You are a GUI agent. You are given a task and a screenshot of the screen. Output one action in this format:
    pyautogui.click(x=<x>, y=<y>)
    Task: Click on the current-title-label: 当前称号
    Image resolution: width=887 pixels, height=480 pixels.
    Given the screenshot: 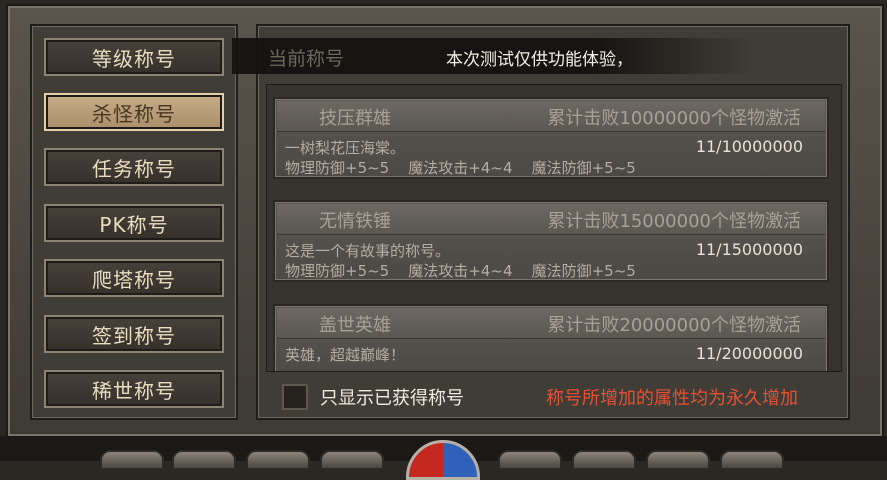 What is the action you would take?
    pyautogui.click(x=306, y=59)
    